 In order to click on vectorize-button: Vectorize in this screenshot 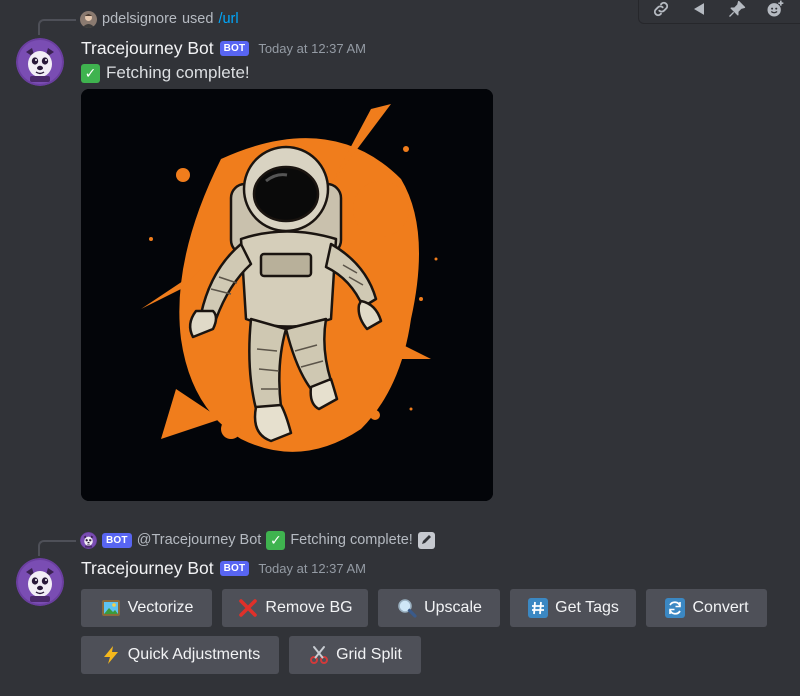, I will do `click(146, 608)`.